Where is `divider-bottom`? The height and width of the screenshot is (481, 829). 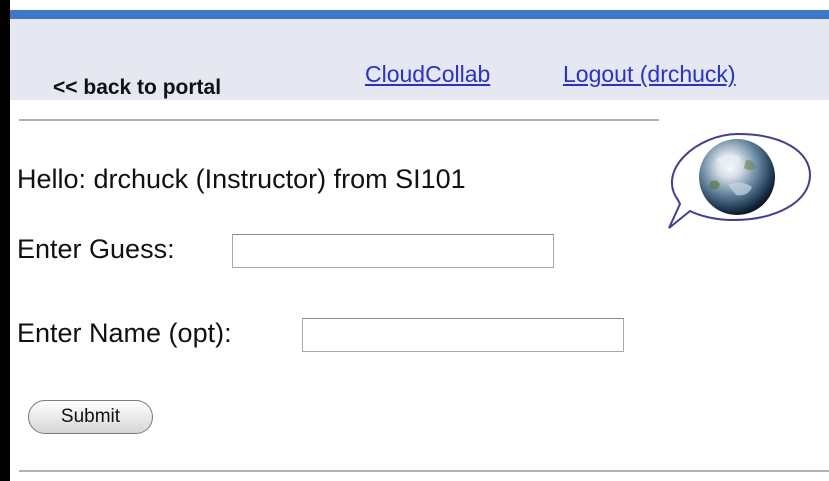
divider-bottom is located at coordinates (424, 471).